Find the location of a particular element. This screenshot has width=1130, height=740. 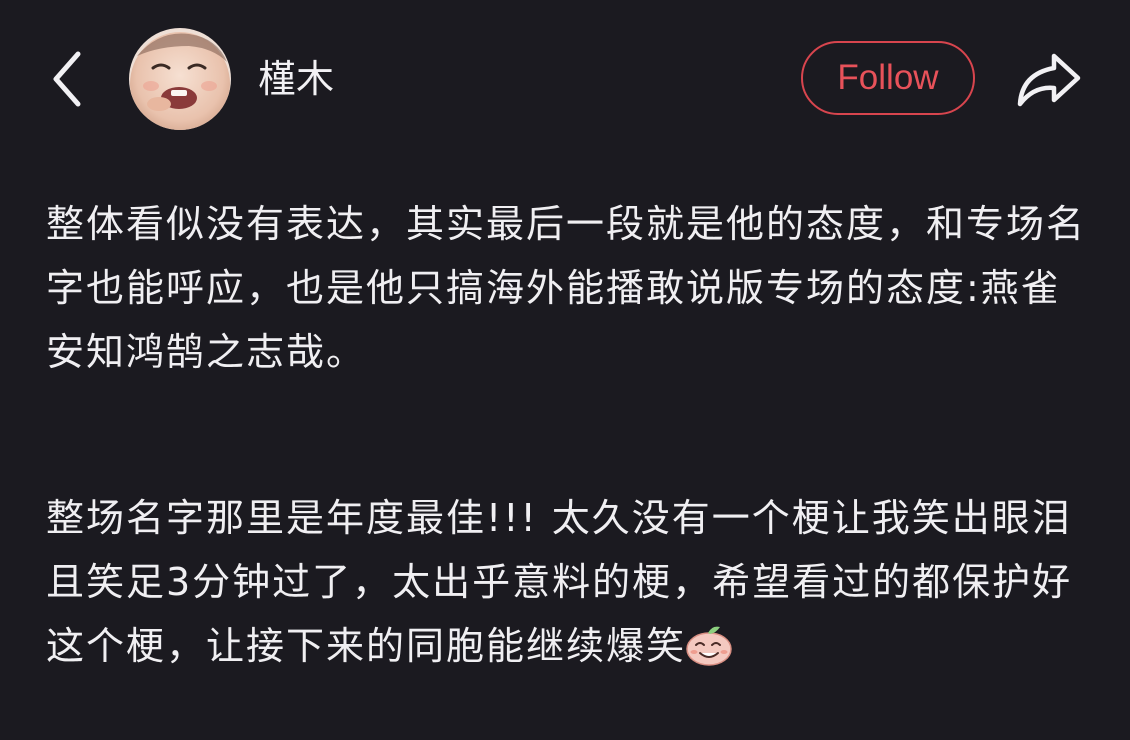

chevron-left-icon is located at coordinates (67, 79).